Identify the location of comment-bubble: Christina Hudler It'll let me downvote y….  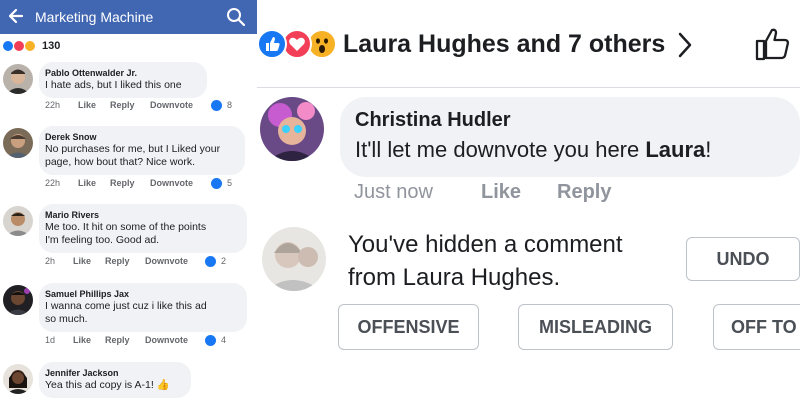
(570, 137).